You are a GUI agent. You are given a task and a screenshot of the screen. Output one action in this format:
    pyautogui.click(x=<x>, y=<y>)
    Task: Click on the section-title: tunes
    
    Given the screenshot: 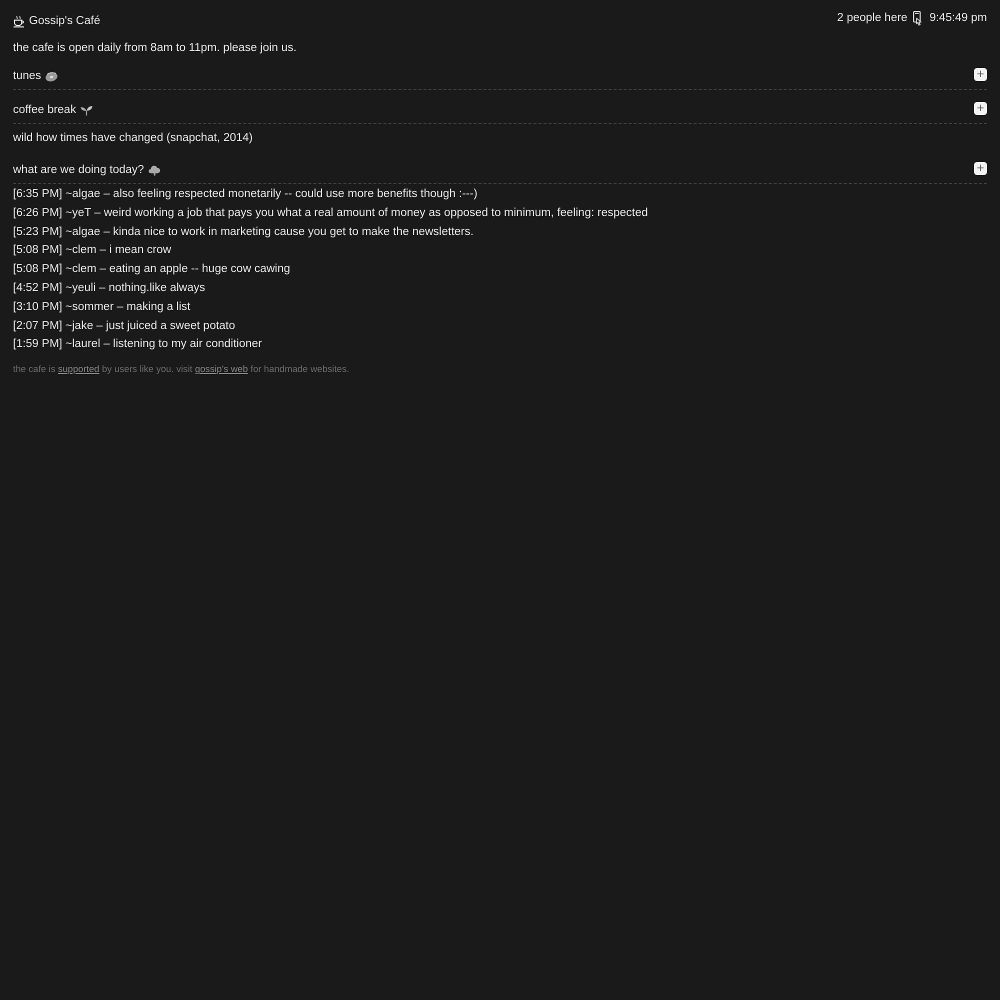 What is the action you would take?
    pyautogui.click(x=27, y=76)
    